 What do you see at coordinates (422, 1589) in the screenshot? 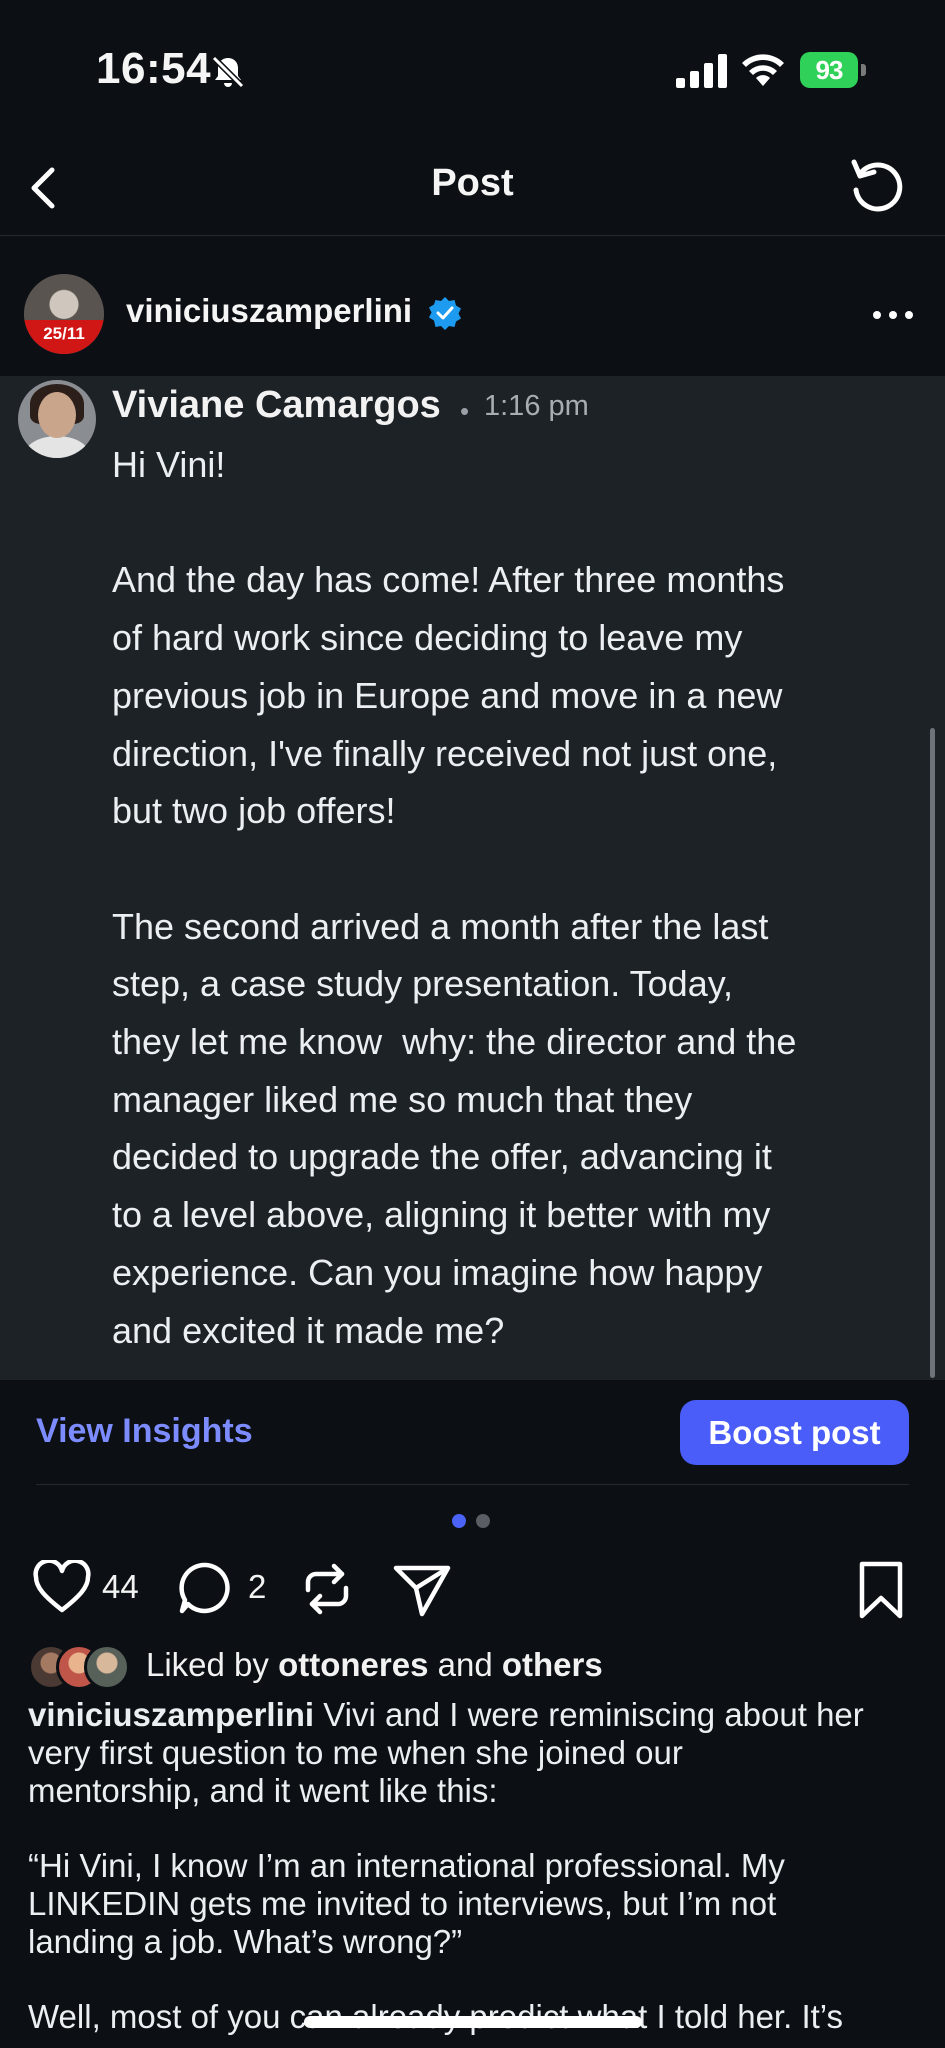
I see `send-icon` at bounding box center [422, 1589].